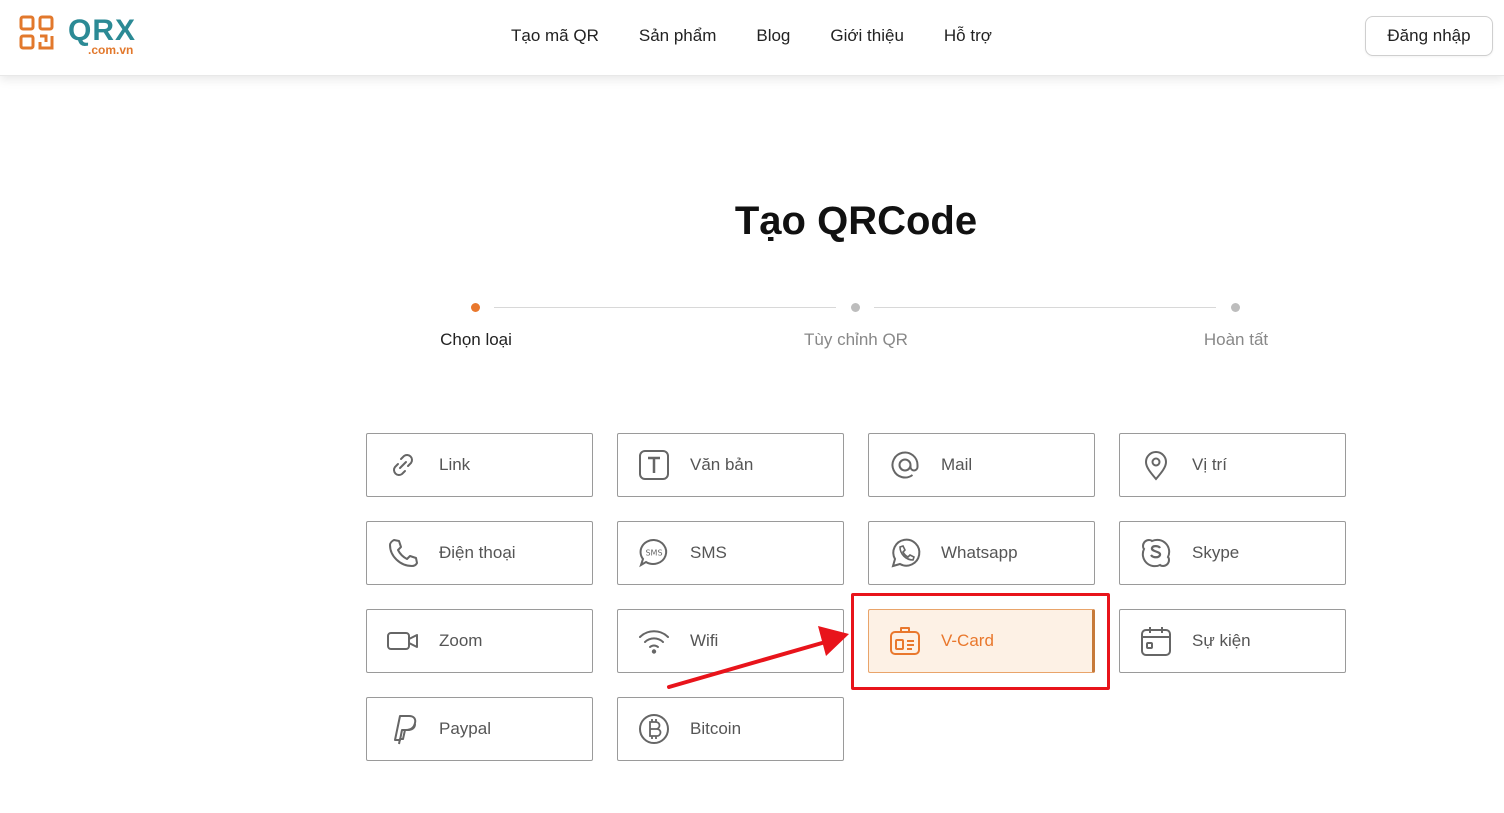 The height and width of the screenshot is (813, 1504). Describe the element at coordinates (867, 36) in the screenshot. I see `nav-item-about: Giới thiệu` at that location.